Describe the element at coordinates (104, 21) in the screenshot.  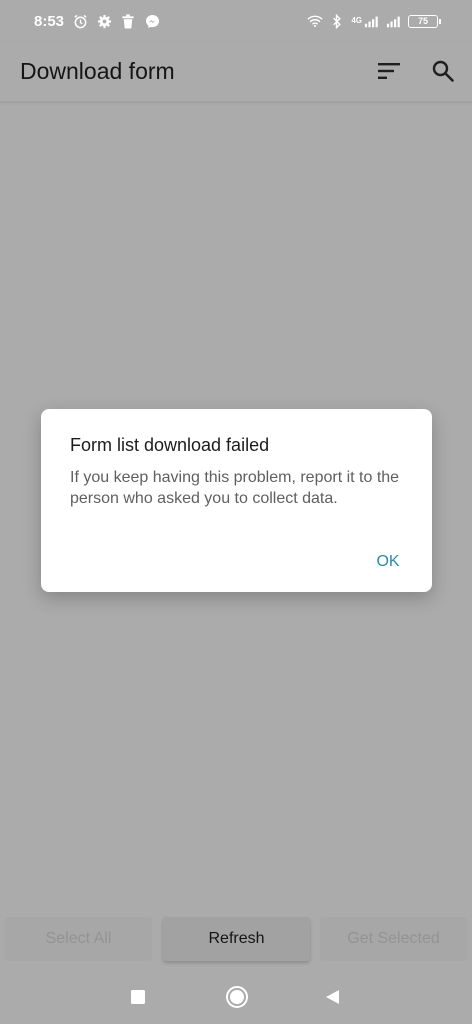
I see `gear-icon` at that location.